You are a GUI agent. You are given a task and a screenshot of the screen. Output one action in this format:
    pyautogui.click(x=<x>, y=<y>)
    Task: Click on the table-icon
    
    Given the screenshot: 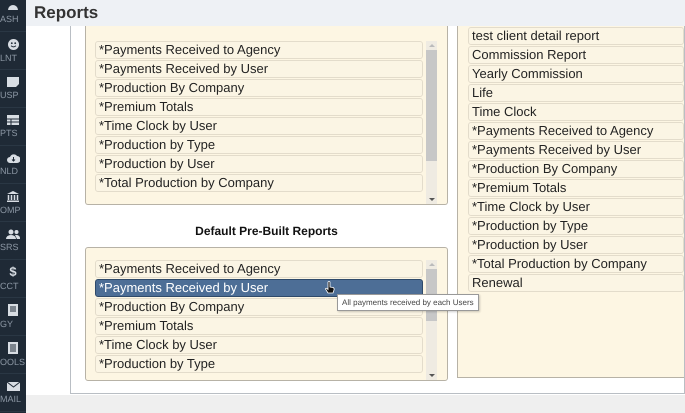 What is the action you would take?
    pyautogui.click(x=13, y=120)
    